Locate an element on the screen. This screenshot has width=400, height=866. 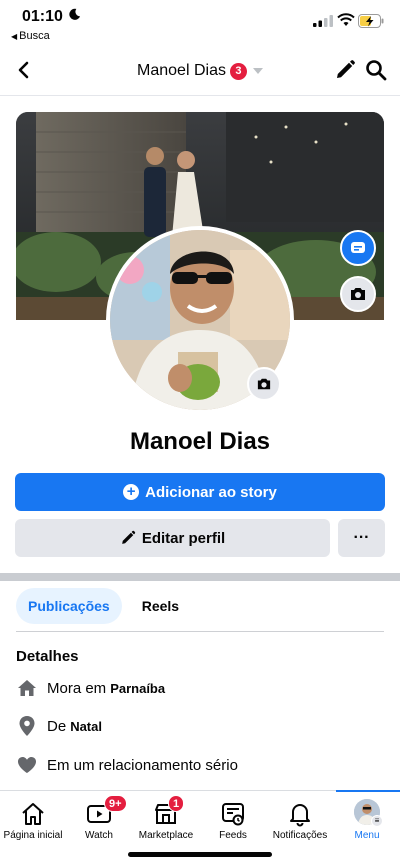
marketplace-badge: 1 is located at coordinates (176, 803).